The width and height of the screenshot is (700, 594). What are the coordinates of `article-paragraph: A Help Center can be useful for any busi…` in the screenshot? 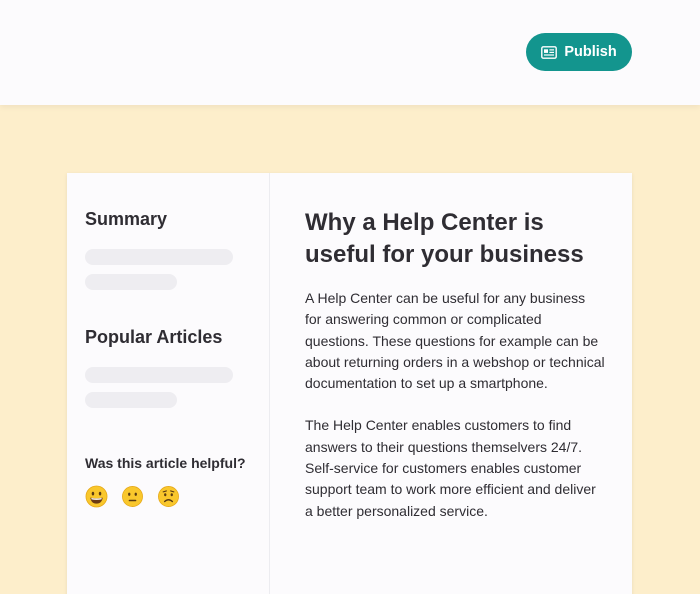 It's located at (455, 341).